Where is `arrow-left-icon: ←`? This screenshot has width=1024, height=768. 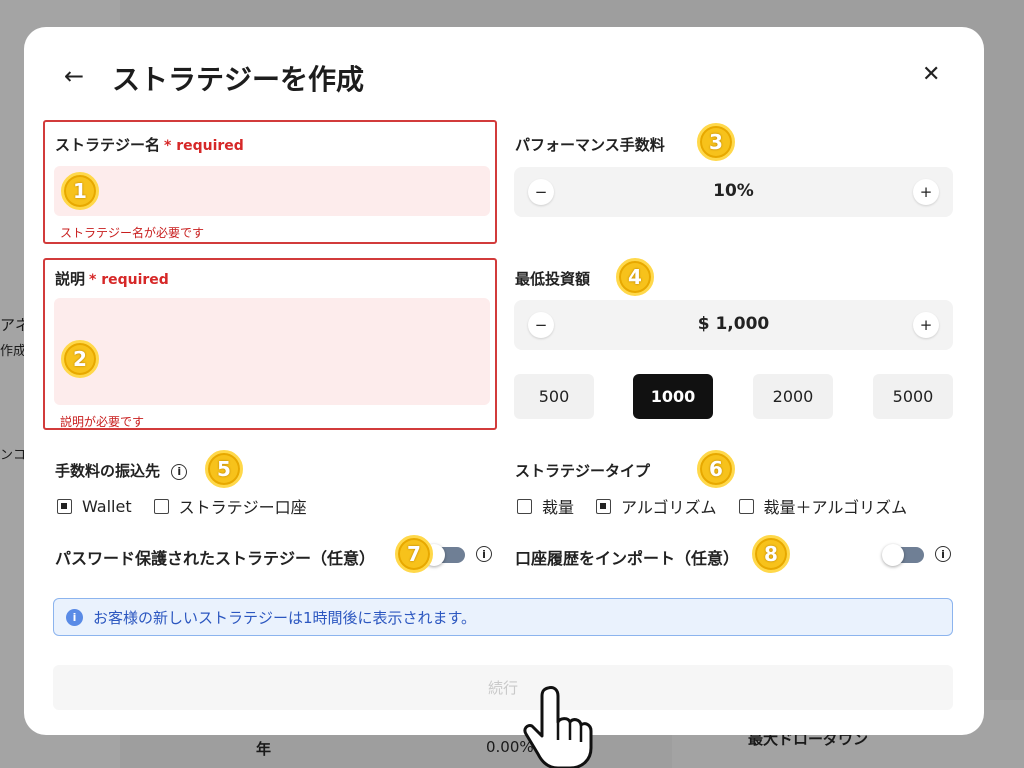
arrow-left-icon: ← is located at coordinates (74, 76).